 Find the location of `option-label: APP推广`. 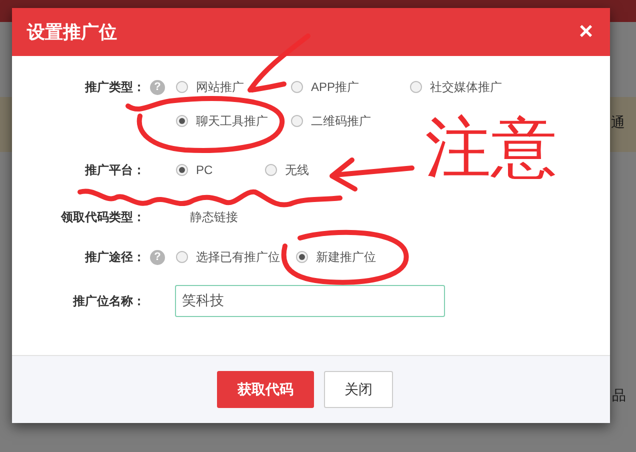

option-label: APP推广 is located at coordinates (335, 87).